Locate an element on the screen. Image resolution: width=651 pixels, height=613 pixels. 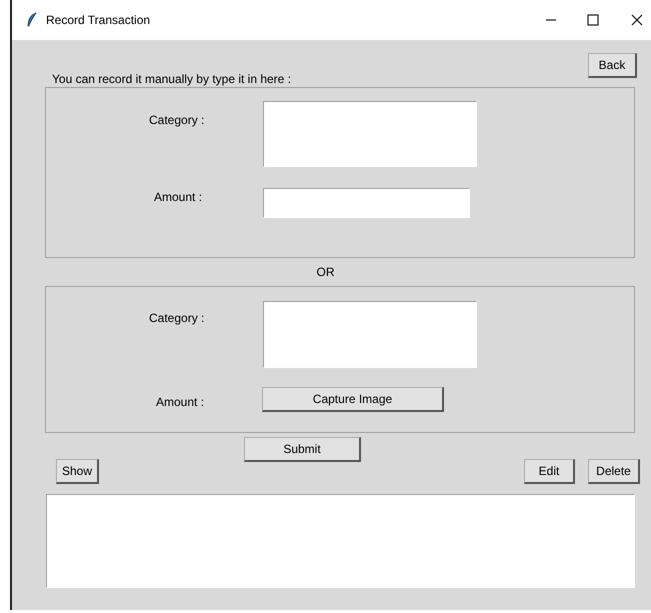
window-title: Record Transaction is located at coordinates (98, 20).